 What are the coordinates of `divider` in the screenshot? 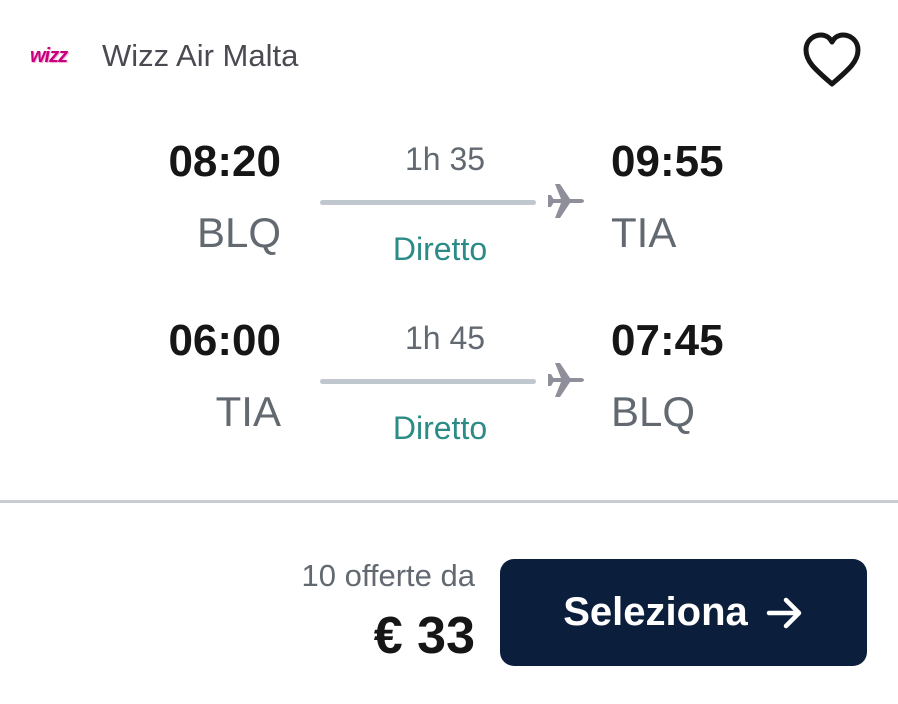 It's located at (449, 501).